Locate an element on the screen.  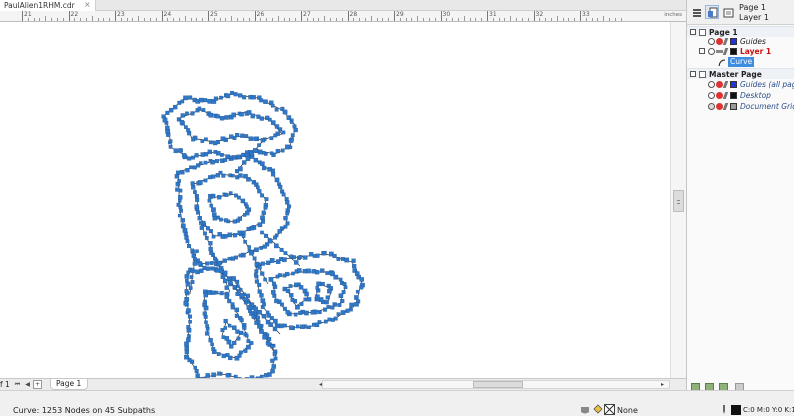
edit-across-layers-icon is located at coordinates (728, 12).